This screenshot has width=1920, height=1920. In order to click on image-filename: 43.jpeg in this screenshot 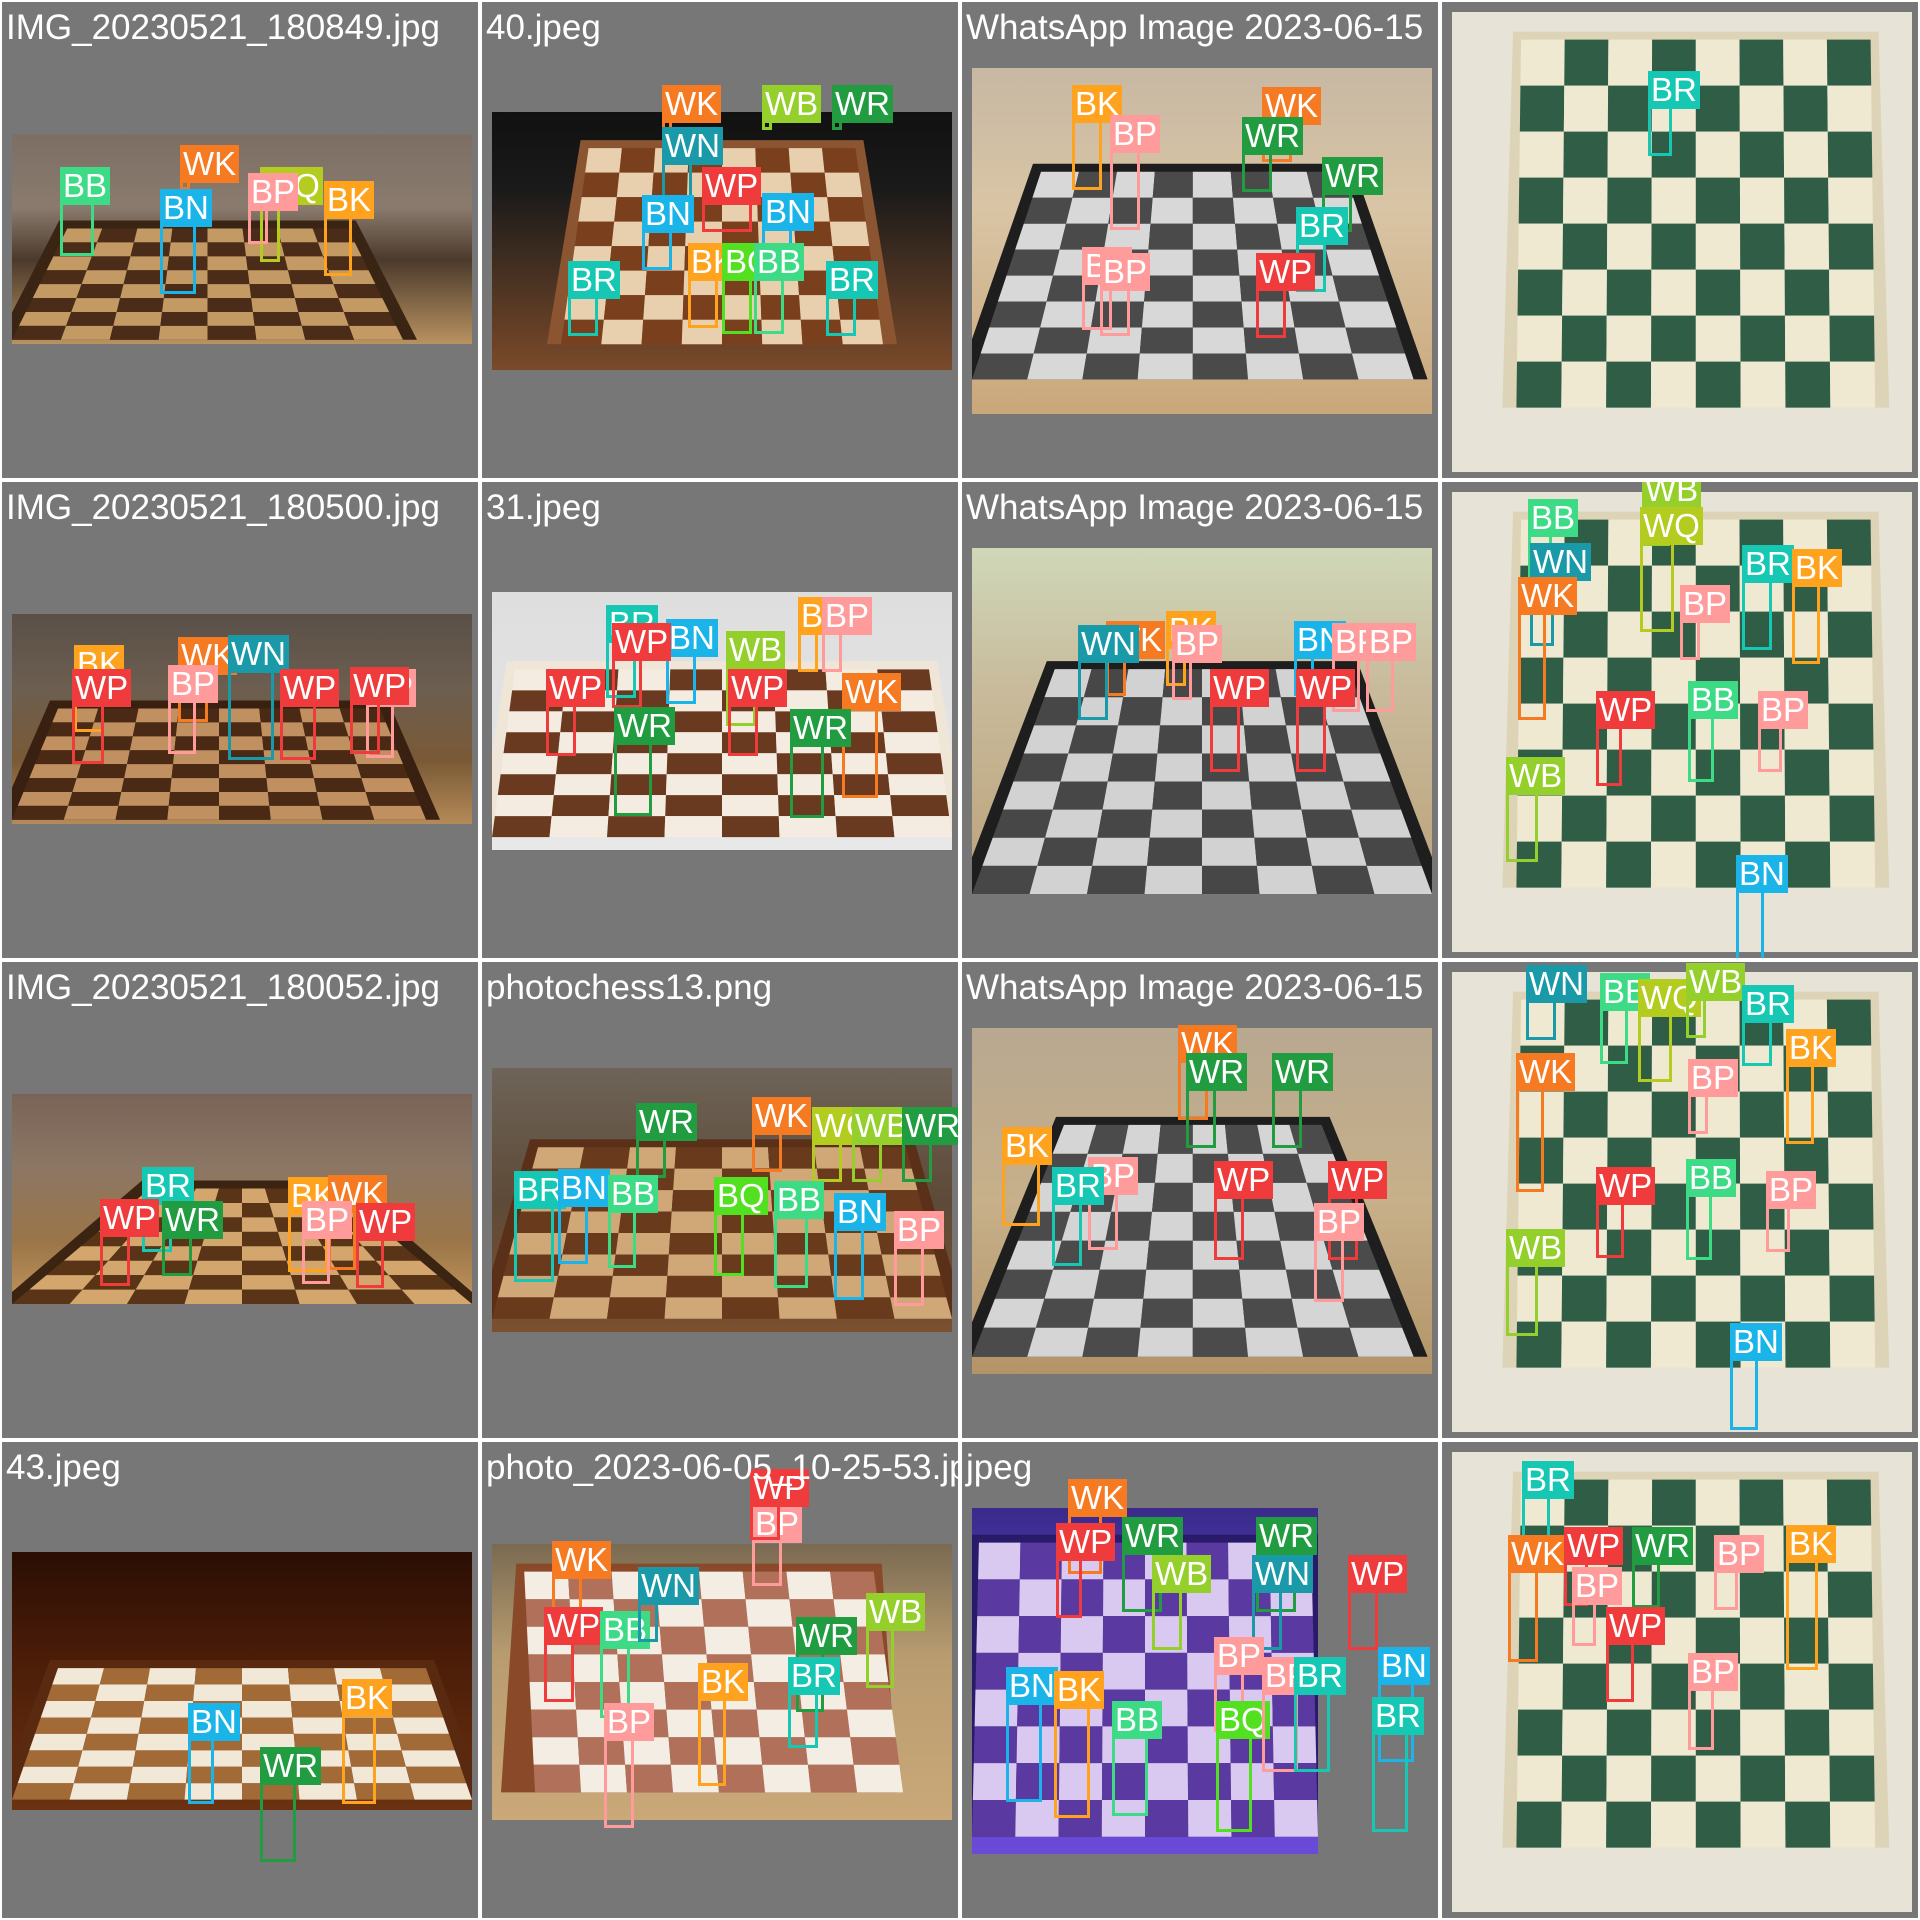, I will do `click(63, 1467)`.